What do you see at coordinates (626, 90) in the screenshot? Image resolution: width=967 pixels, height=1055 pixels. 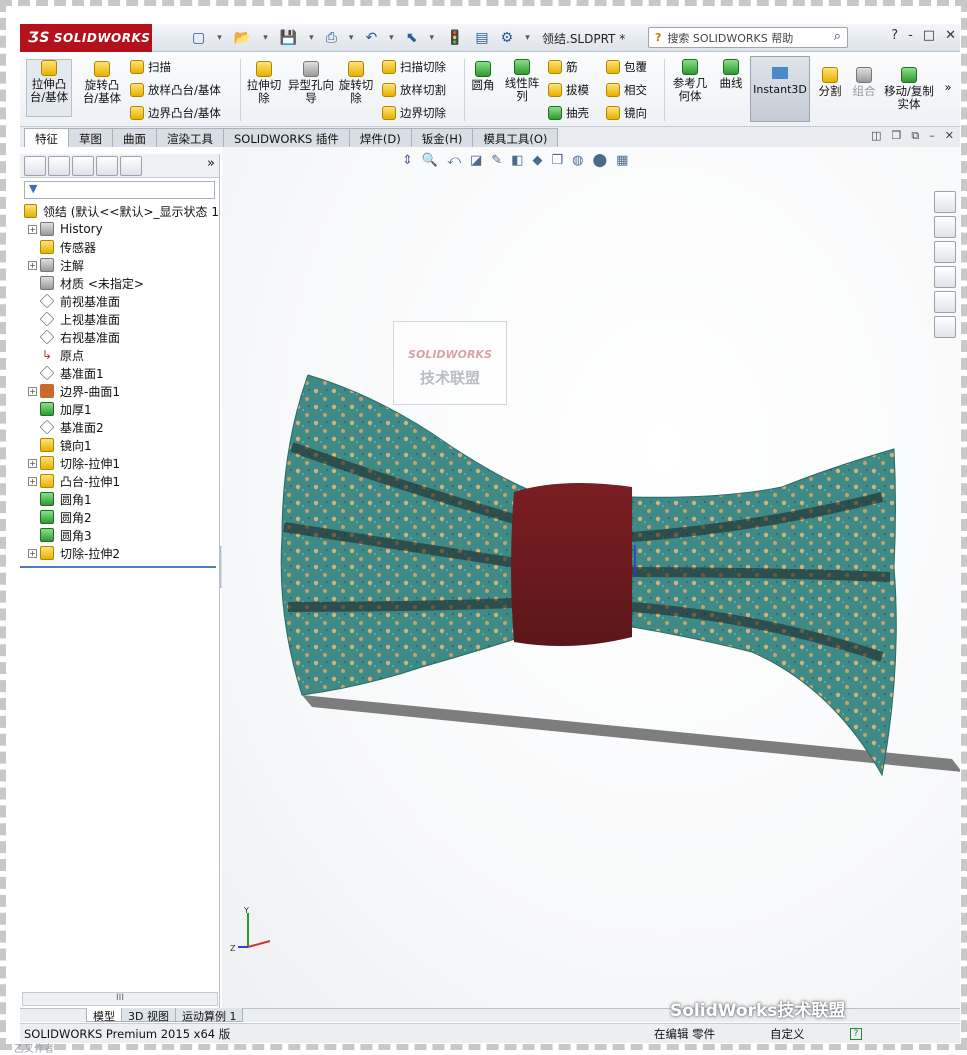 I see `intersect-button: 相交` at bounding box center [626, 90].